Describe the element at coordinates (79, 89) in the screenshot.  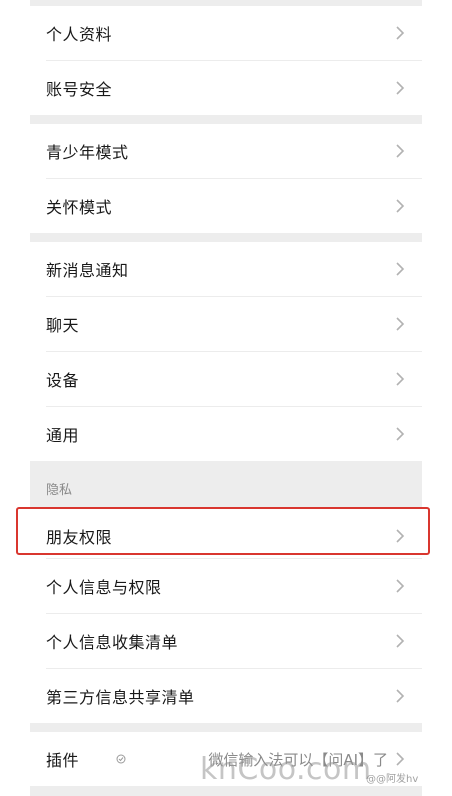
I see `settings-item-label: 账号安全` at that location.